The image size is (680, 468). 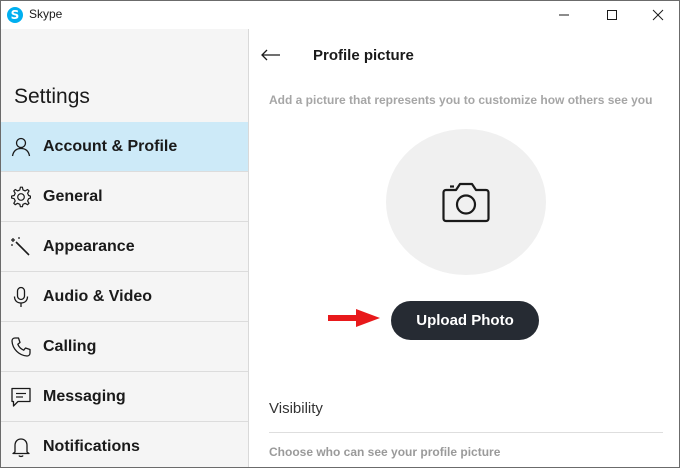 I want to click on camera-icon, so click(x=466, y=202).